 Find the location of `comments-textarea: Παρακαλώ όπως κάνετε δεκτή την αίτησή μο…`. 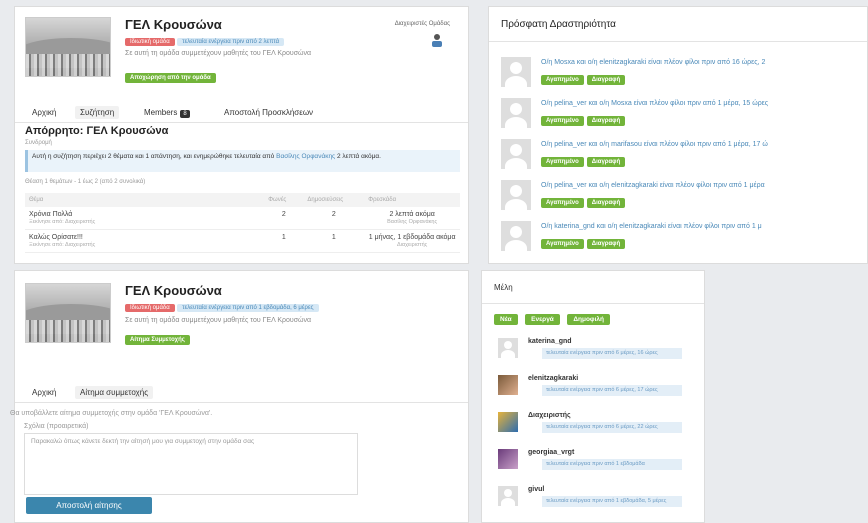

comments-textarea: Παρακαλώ όπως κάνετε δεκτή την αίτησή μο… is located at coordinates (191, 464).